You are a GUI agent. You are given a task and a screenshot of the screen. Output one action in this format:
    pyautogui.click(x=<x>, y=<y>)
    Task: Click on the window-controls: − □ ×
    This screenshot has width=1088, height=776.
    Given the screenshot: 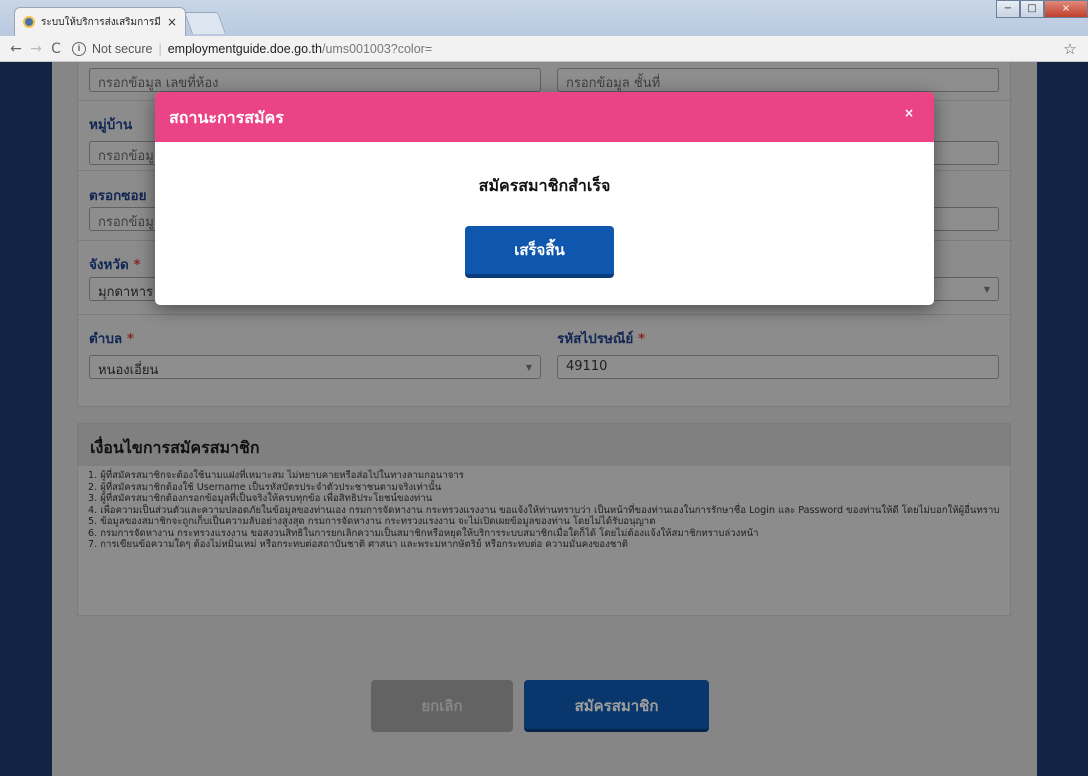 What is the action you would take?
    pyautogui.click(x=1042, y=9)
    